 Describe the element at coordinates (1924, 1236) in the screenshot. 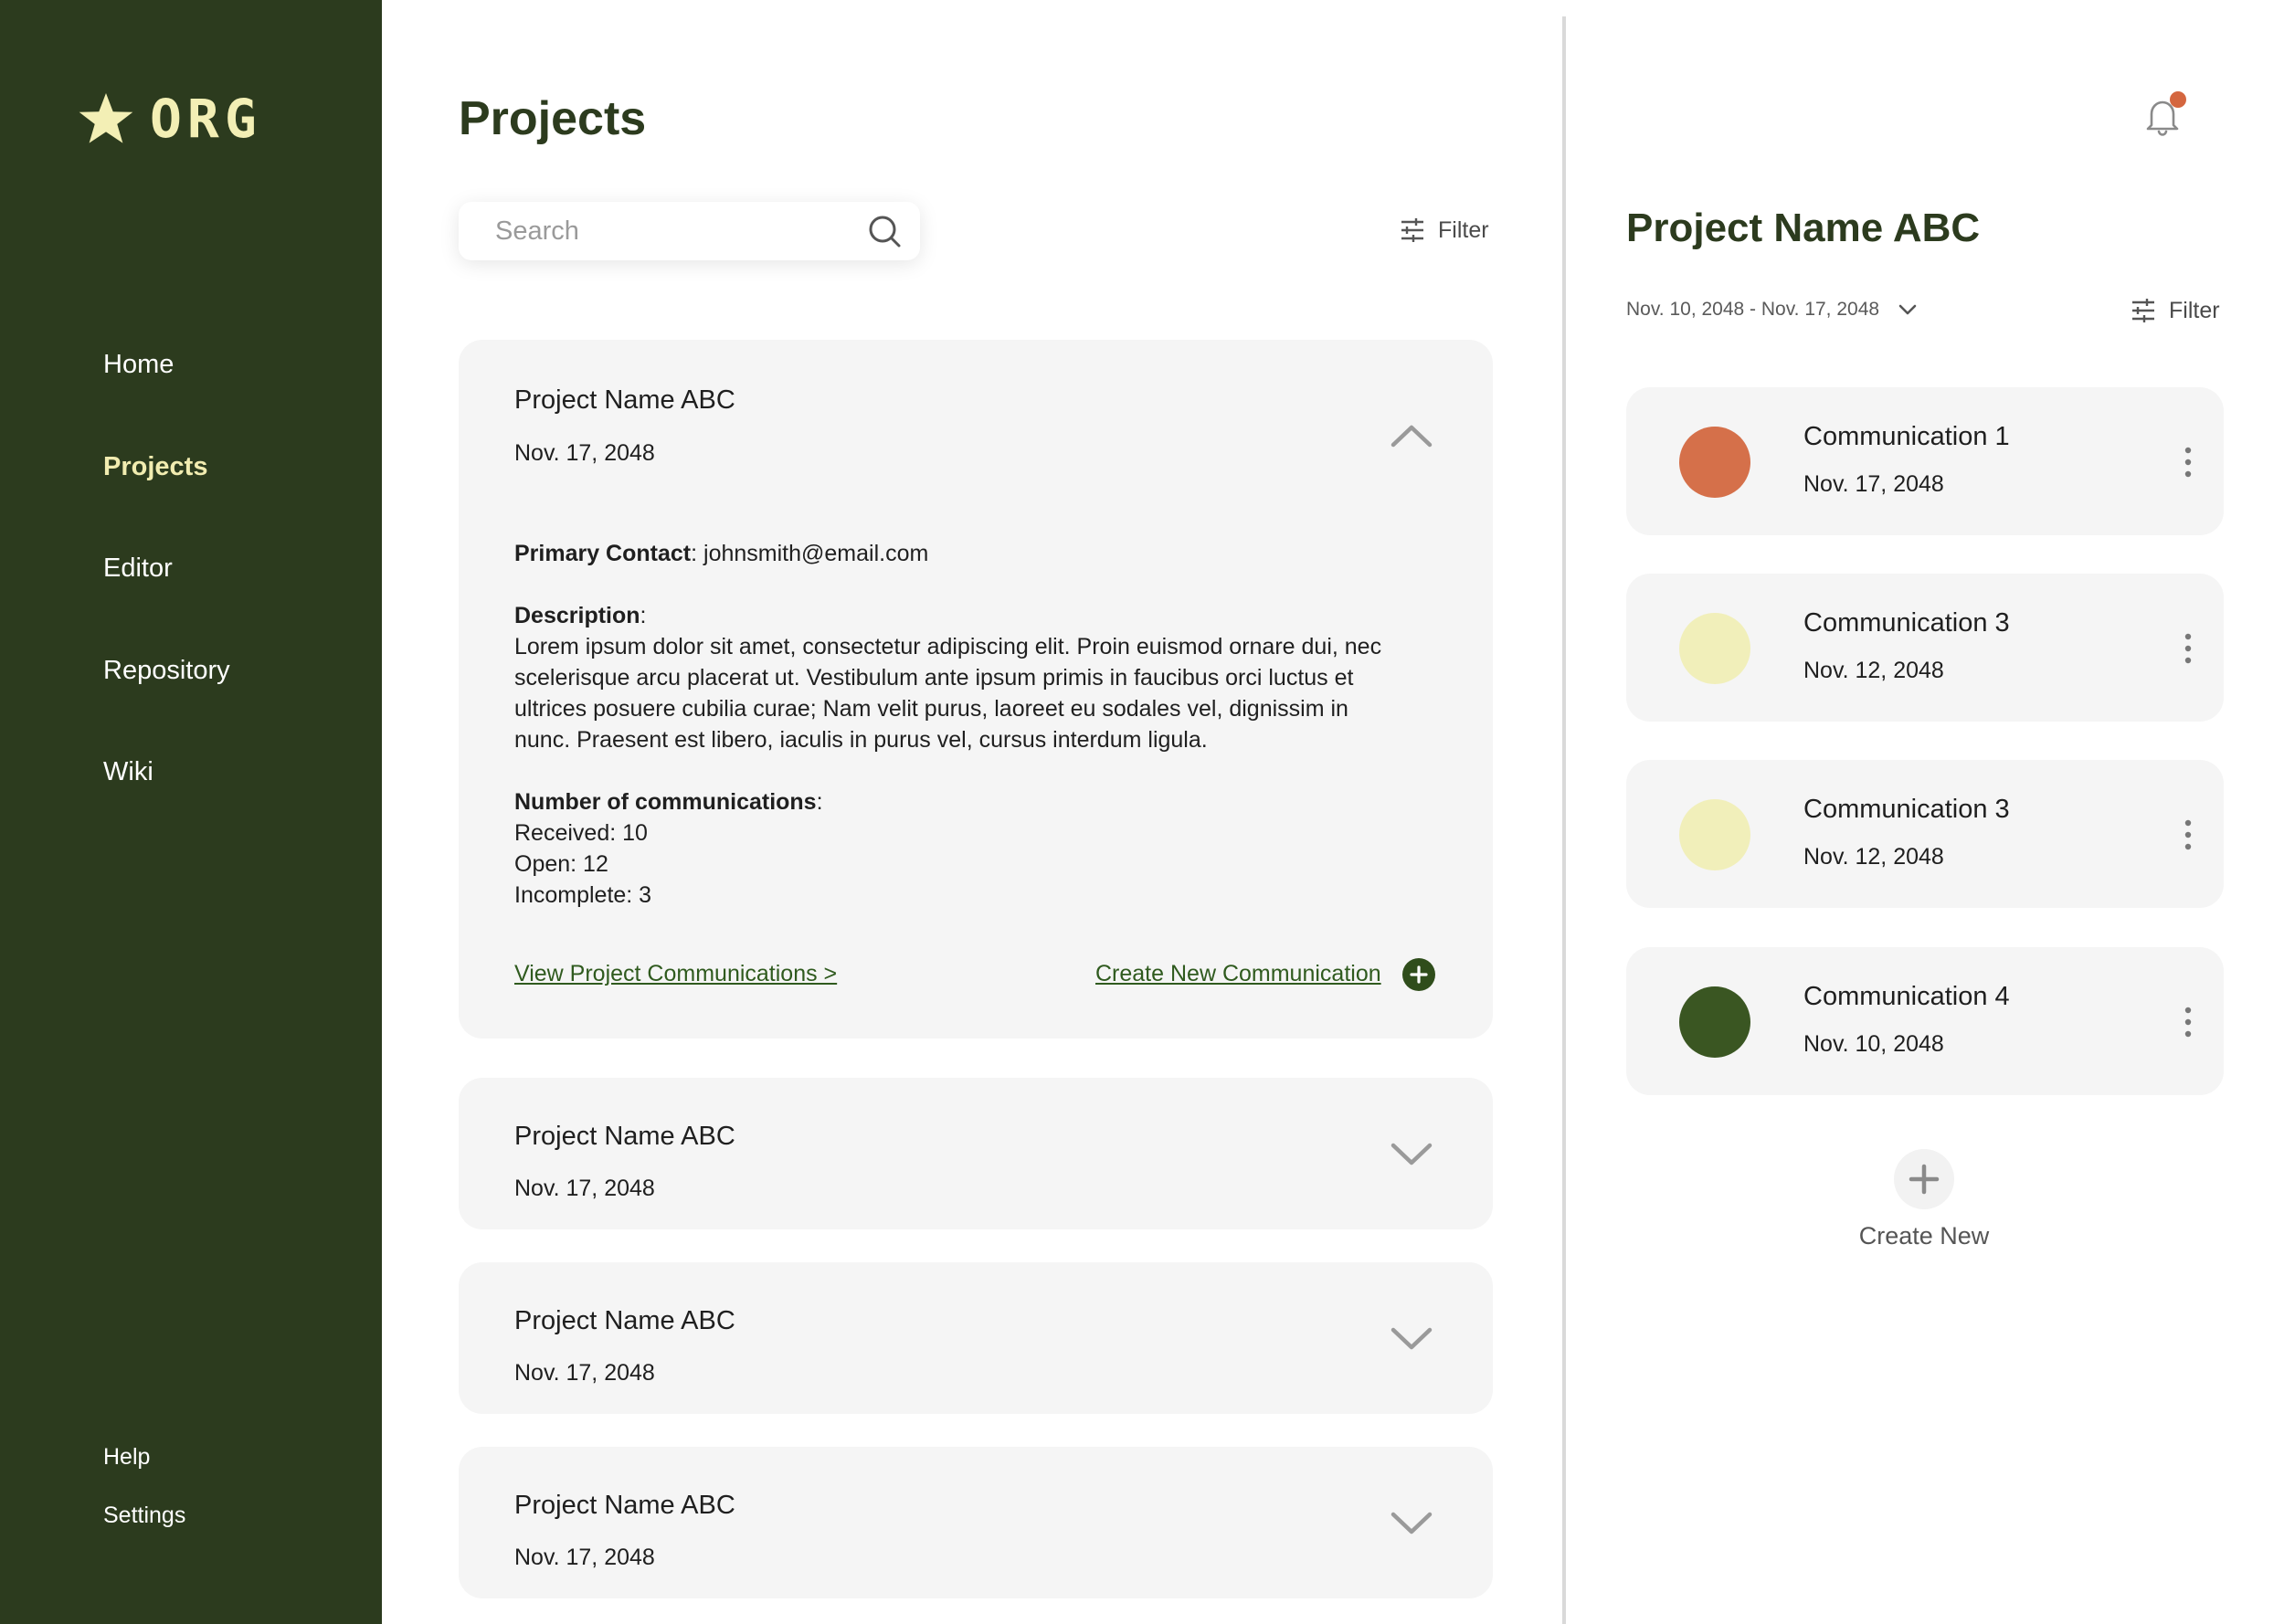

I see `create-new-label: Create New` at that location.